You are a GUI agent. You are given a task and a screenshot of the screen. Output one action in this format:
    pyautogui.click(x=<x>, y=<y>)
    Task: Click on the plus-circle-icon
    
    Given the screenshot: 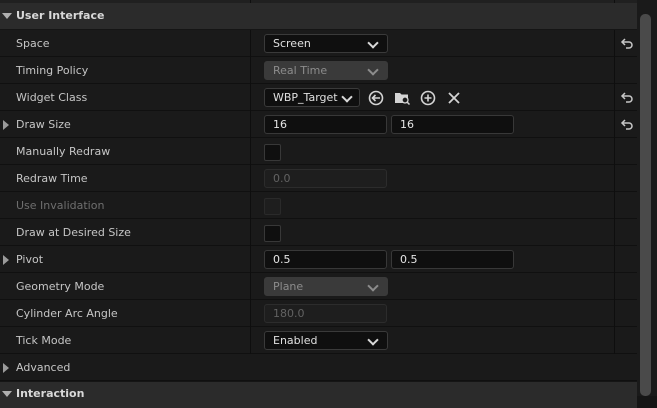 What is the action you would take?
    pyautogui.click(x=428, y=98)
    